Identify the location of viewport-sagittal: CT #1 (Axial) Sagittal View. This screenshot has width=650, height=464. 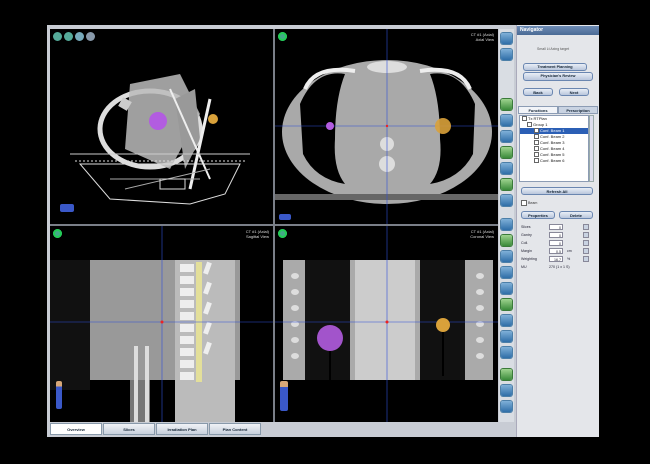
(161, 324).